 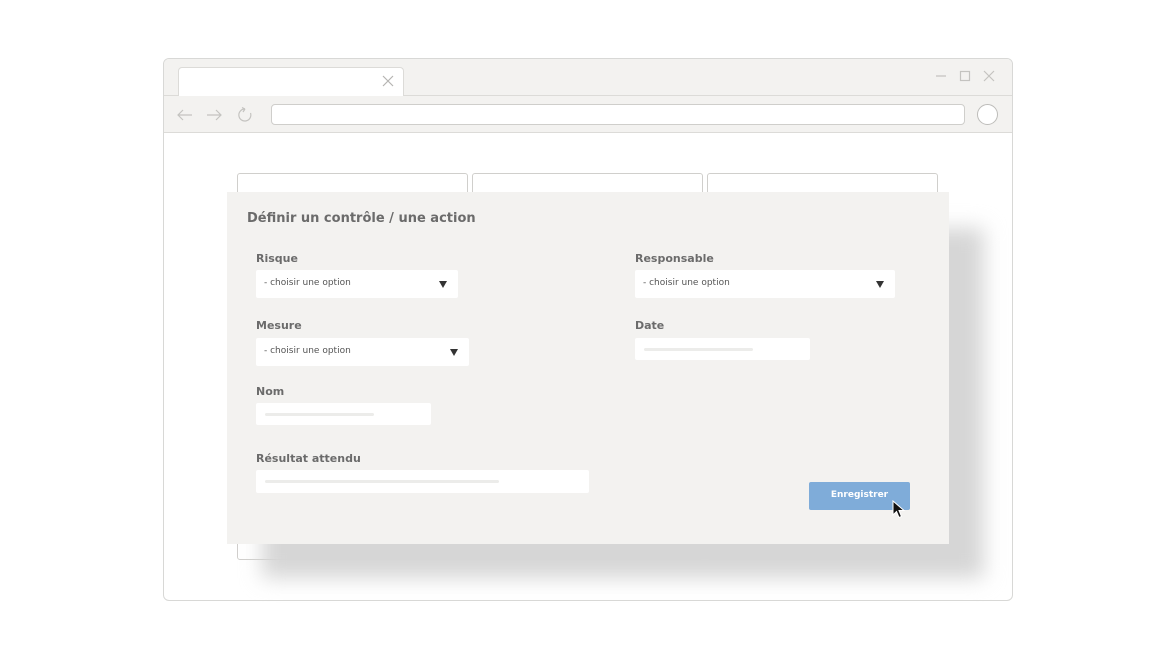 What do you see at coordinates (765, 284) in the screenshot?
I see `responsable-select: - choisir une option` at bounding box center [765, 284].